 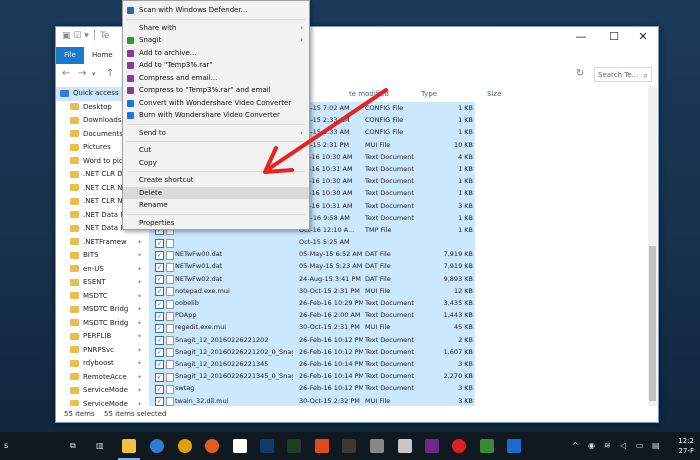 I want to click on calculator-icon, so click(x=377, y=446).